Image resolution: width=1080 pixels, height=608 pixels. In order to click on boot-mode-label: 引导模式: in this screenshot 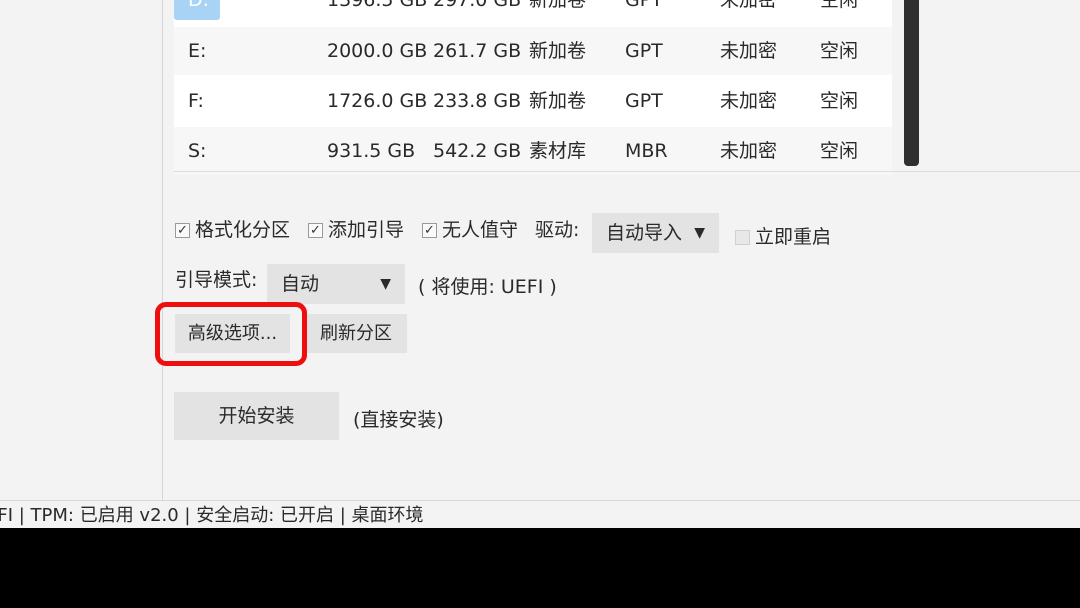, I will do `click(216, 280)`.